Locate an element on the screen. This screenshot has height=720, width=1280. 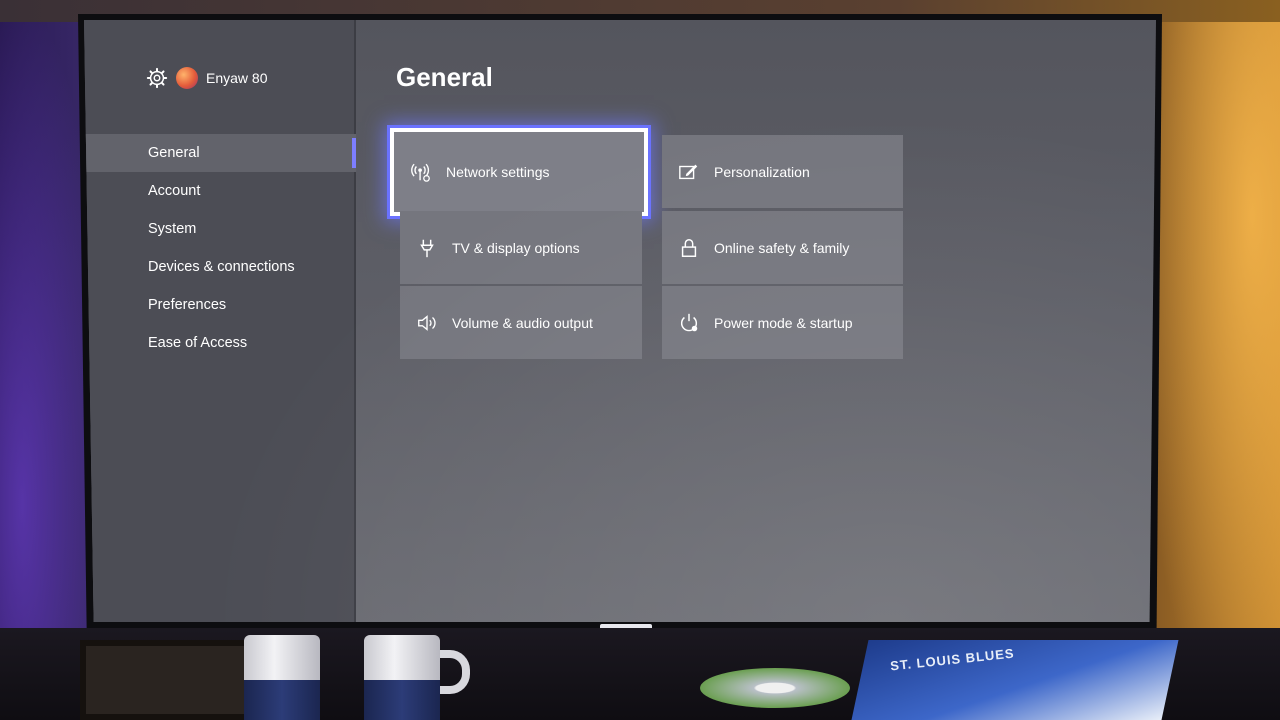
tile-label: TV & display options is located at coordinates (516, 247).